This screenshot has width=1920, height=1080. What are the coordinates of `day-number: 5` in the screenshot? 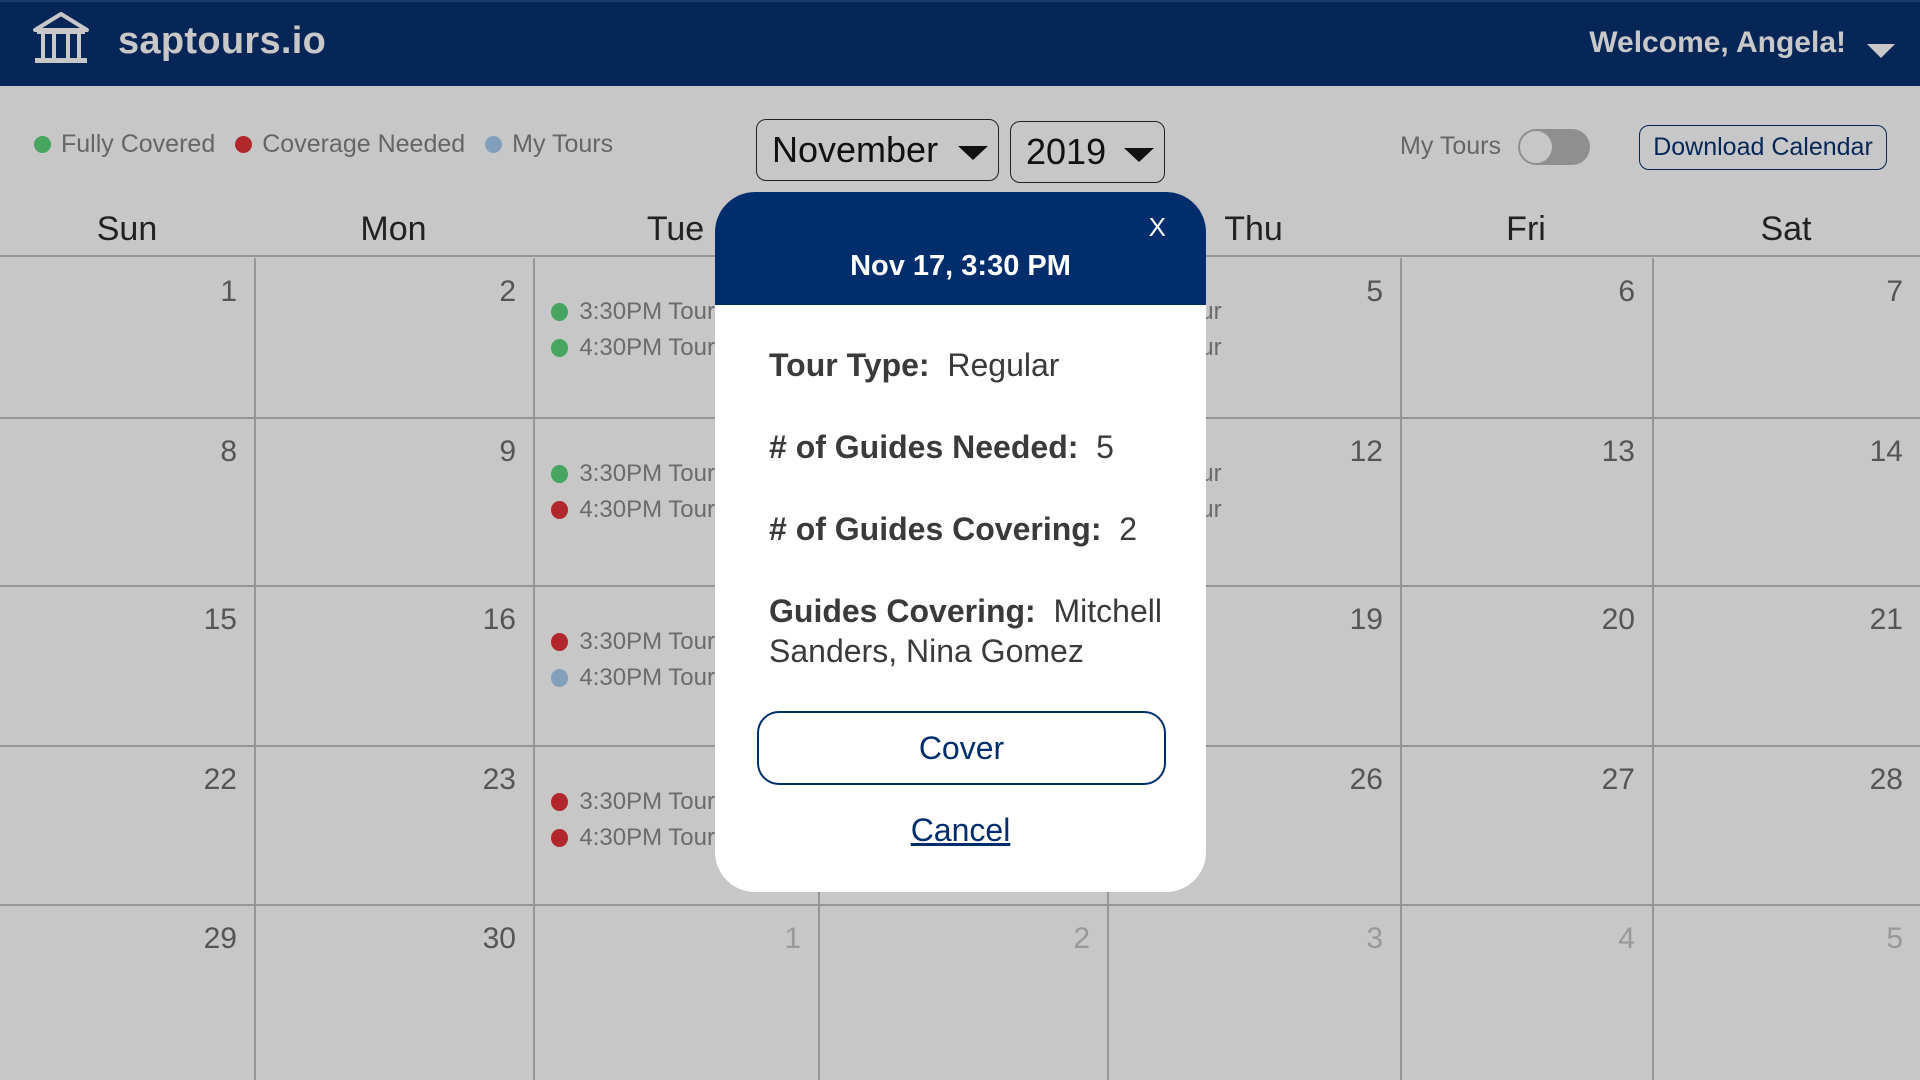 It's located at (1894, 938).